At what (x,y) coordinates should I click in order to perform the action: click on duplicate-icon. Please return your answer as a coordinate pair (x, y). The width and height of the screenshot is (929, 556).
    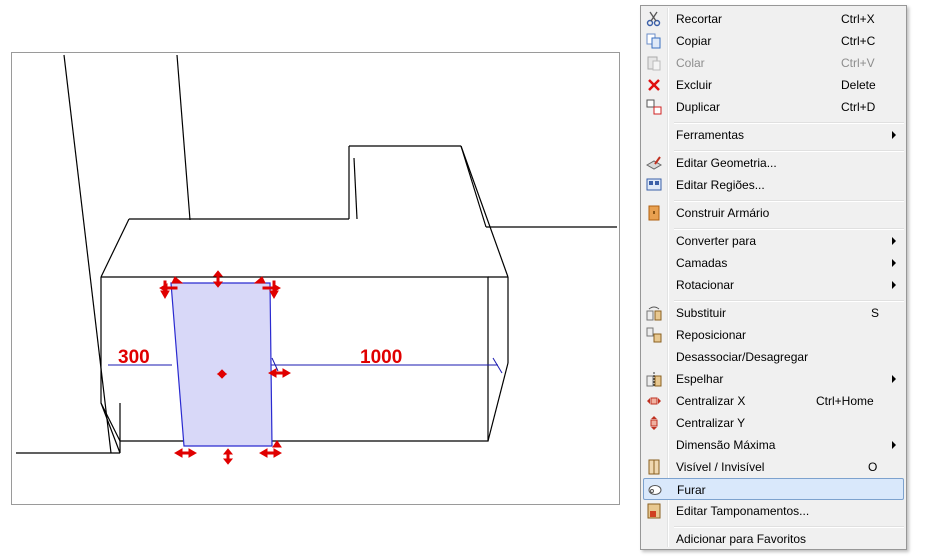
    Looking at the image, I should click on (654, 107).